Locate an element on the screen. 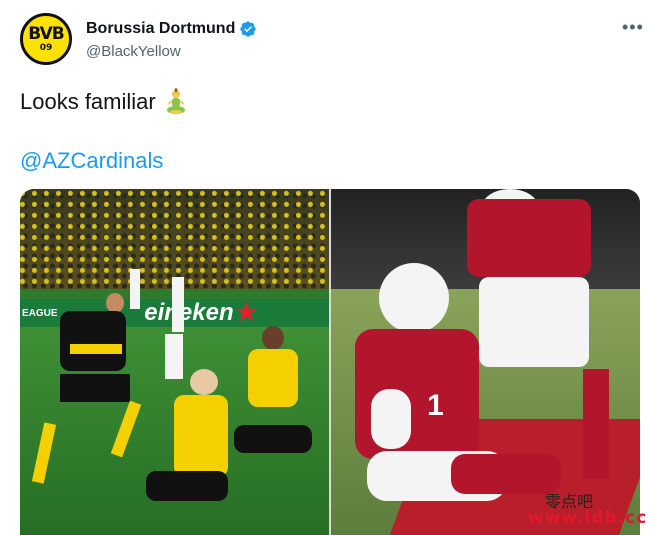 Image resolution: width=649 pixels, height=535 pixels. user-handle: @BlackYellow is located at coordinates (133, 51).